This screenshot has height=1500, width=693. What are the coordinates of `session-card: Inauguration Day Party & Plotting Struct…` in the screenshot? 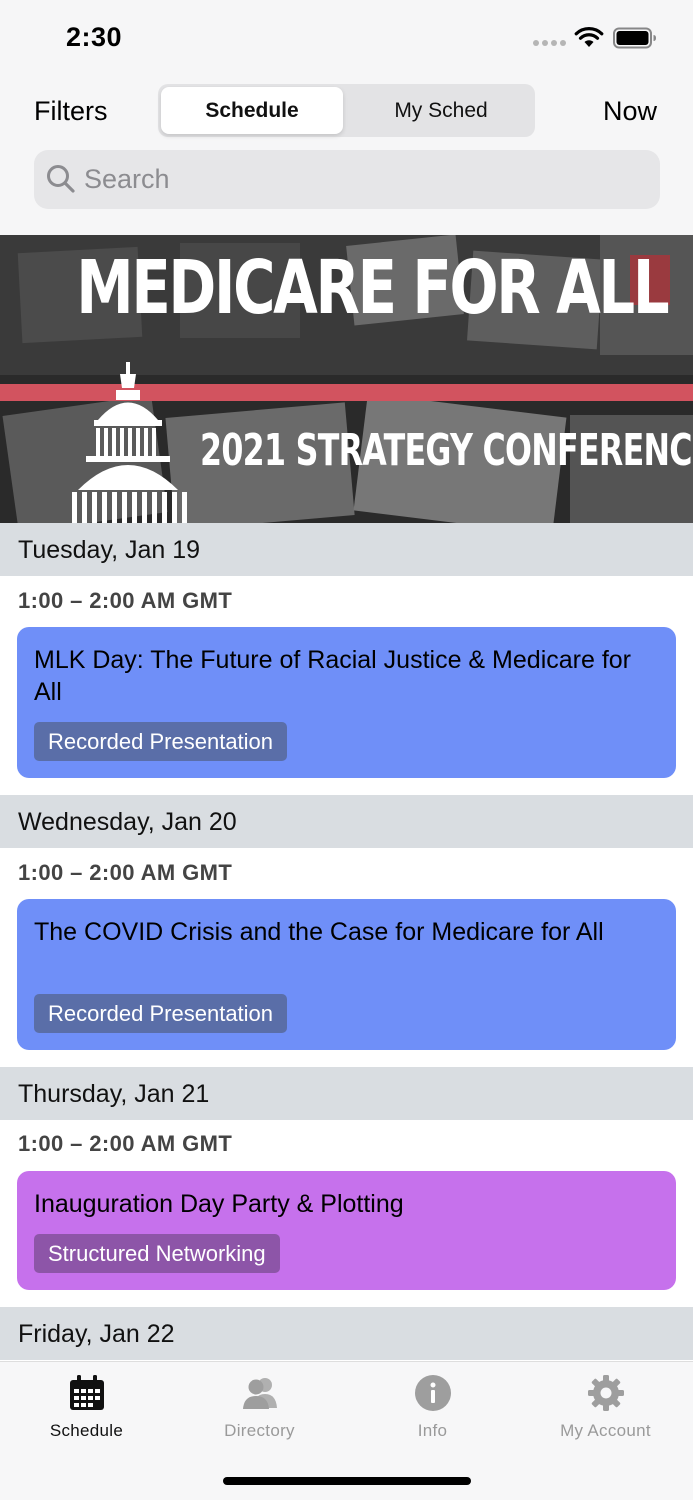 It's located at (346, 1230).